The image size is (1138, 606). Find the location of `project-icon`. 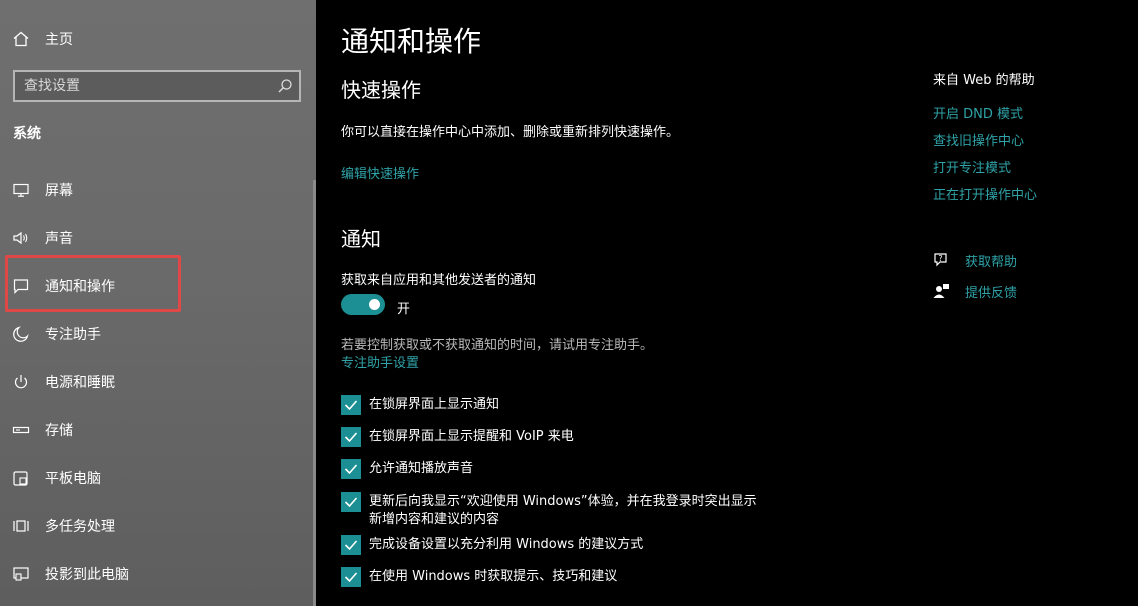

project-icon is located at coordinates (21, 574).